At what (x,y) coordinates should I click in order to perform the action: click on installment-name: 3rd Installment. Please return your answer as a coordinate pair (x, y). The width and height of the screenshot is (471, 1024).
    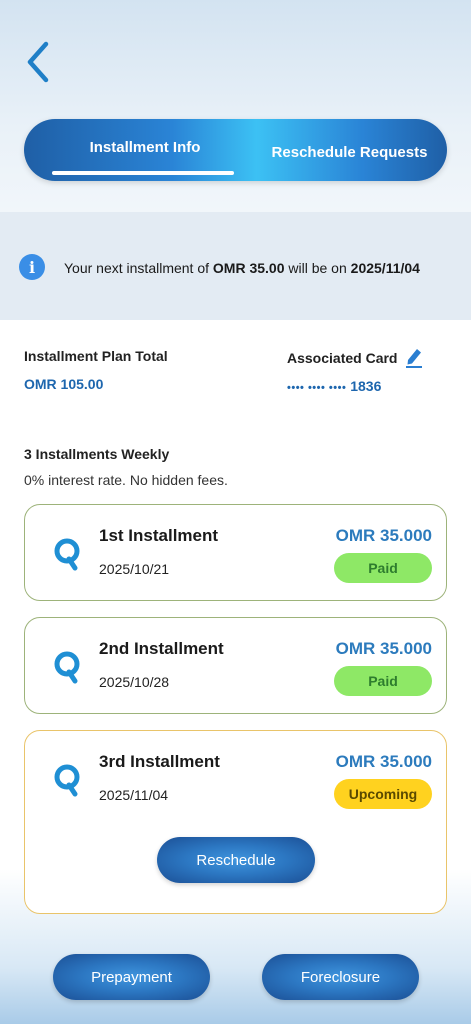
    Looking at the image, I should click on (159, 761).